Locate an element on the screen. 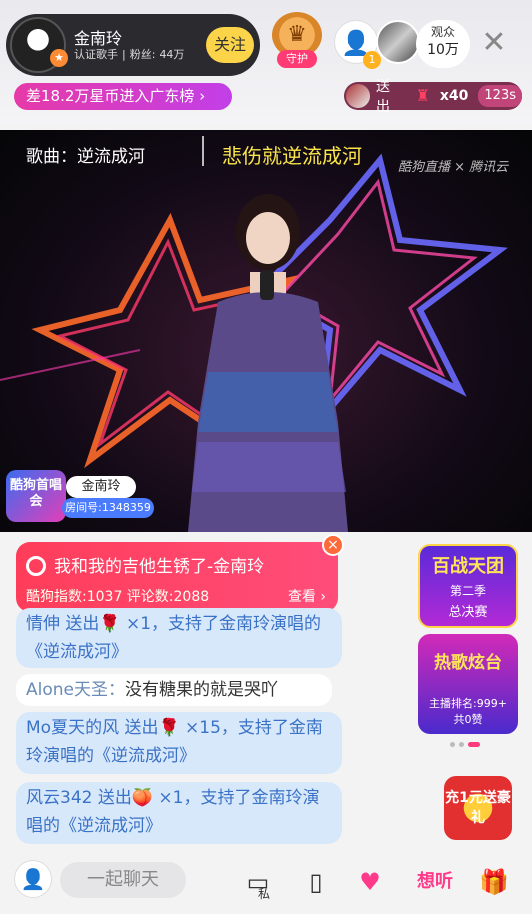  song-name: 逆流成河 is located at coordinates (111, 157).